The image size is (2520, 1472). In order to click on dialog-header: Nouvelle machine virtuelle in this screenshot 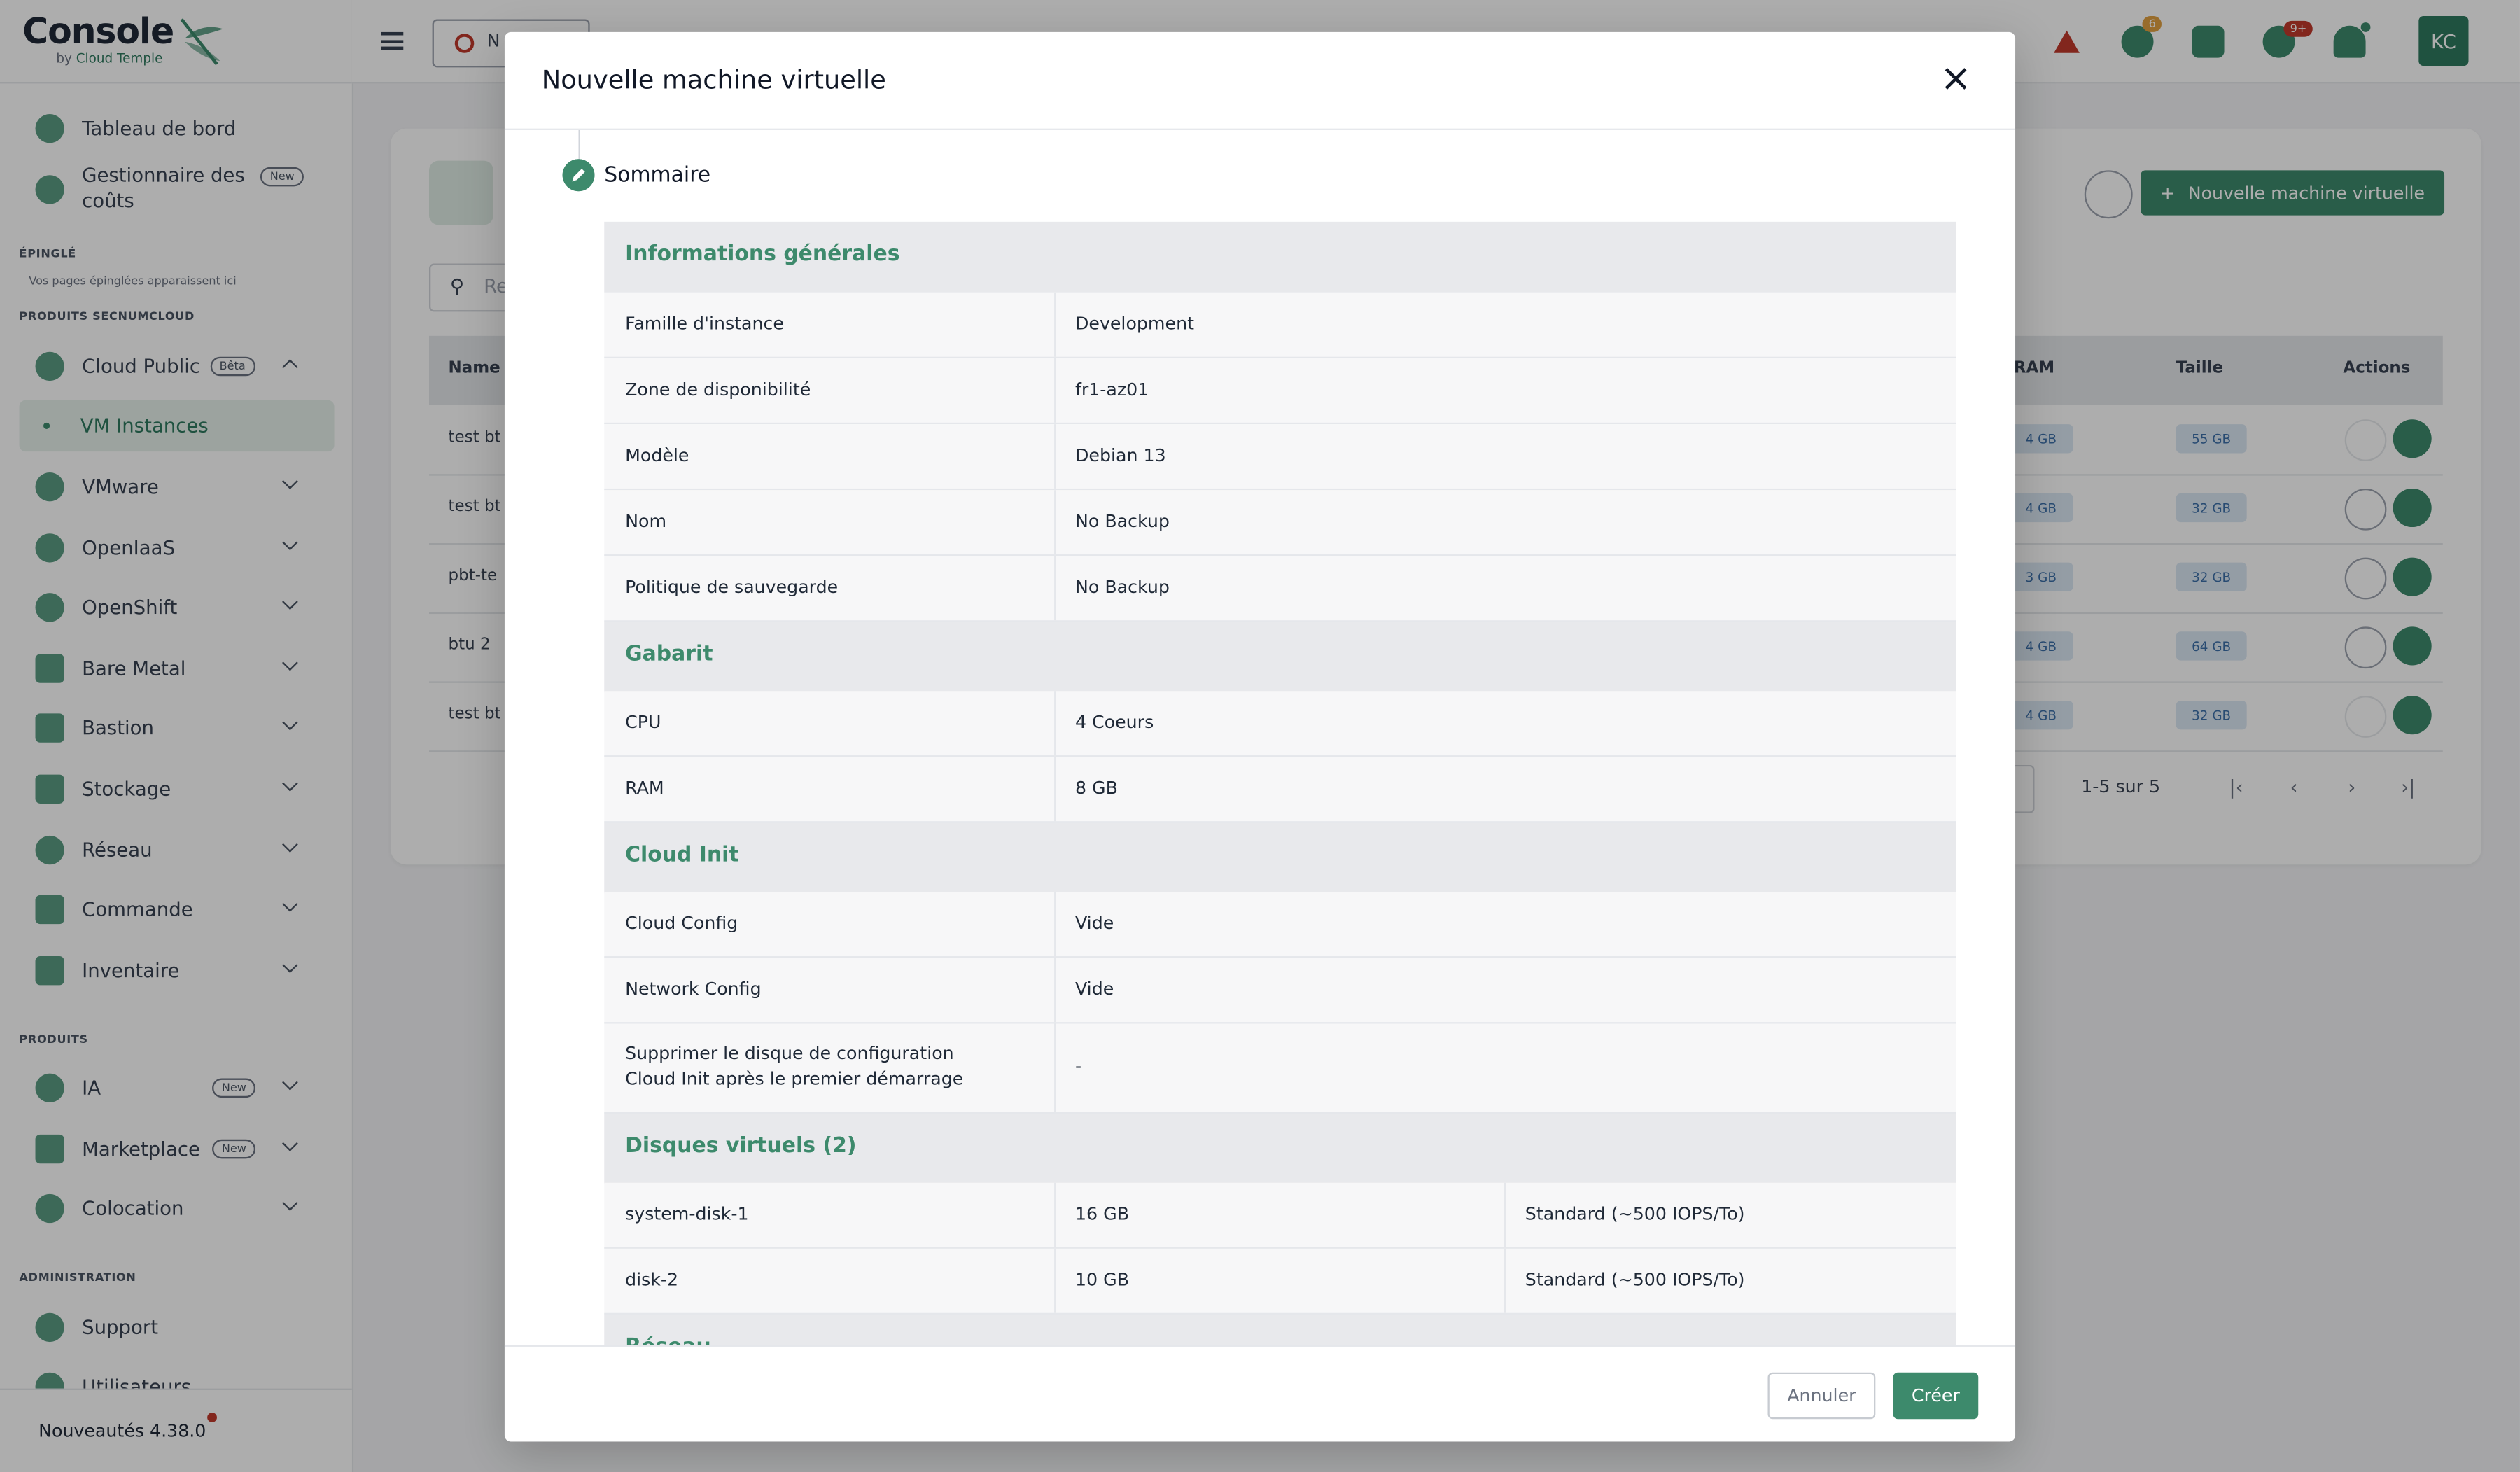, I will do `click(1260, 81)`.